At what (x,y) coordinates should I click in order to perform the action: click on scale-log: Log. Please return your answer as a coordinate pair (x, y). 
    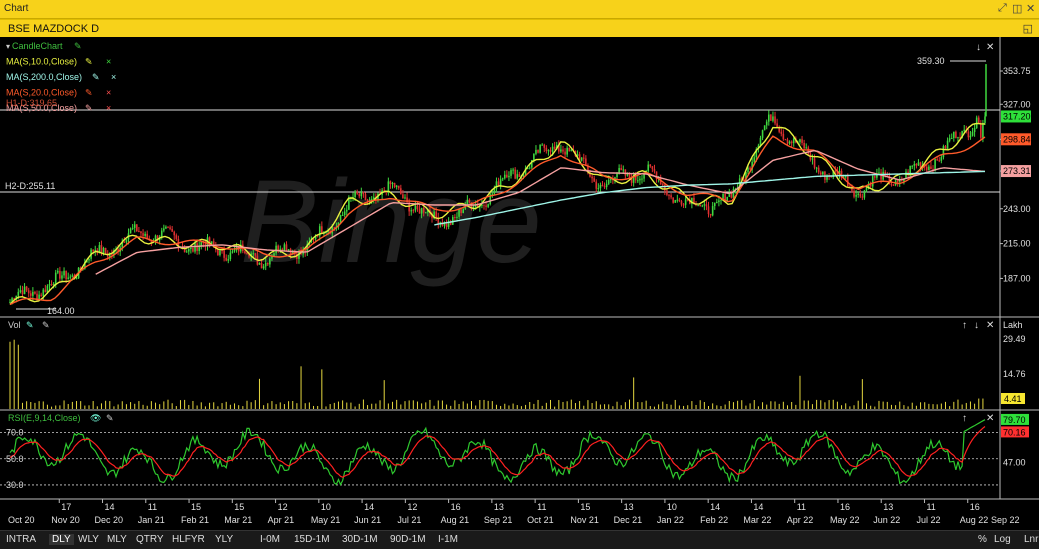
    Looking at the image, I should click on (1002, 539).